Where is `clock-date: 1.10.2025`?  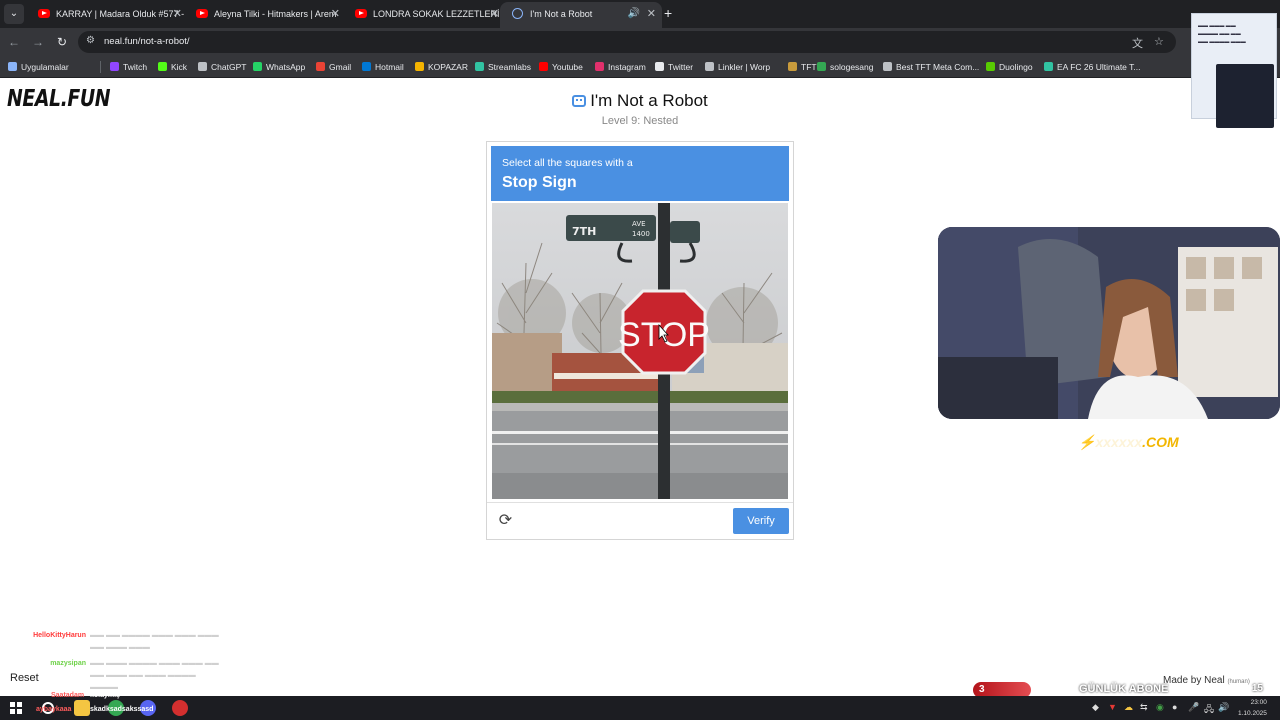
clock-date: 1.10.2025 is located at coordinates (1252, 713).